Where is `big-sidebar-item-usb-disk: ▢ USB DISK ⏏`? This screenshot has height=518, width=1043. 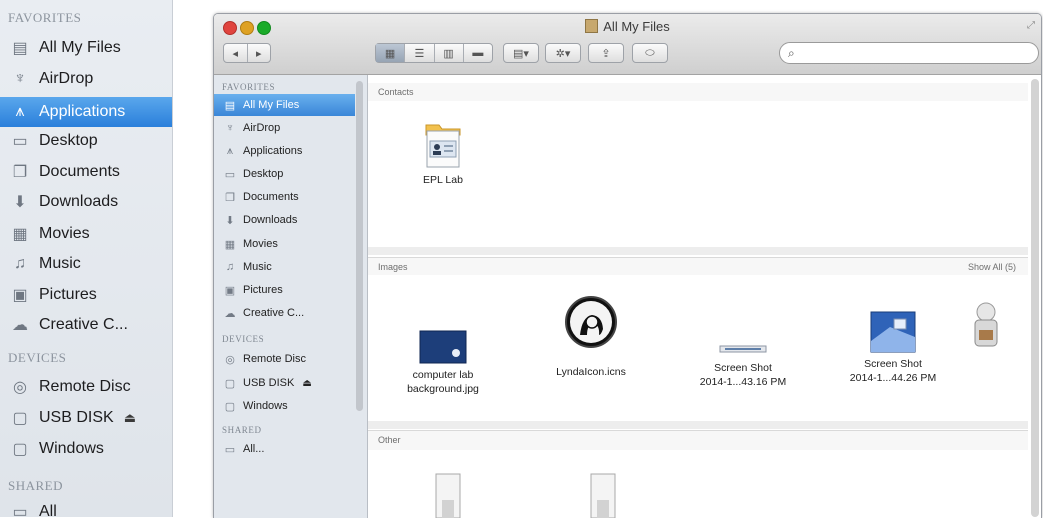
big-sidebar-item-usb-disk: ▢ USB DISK ⏏ is located at coordinates (86, 418).